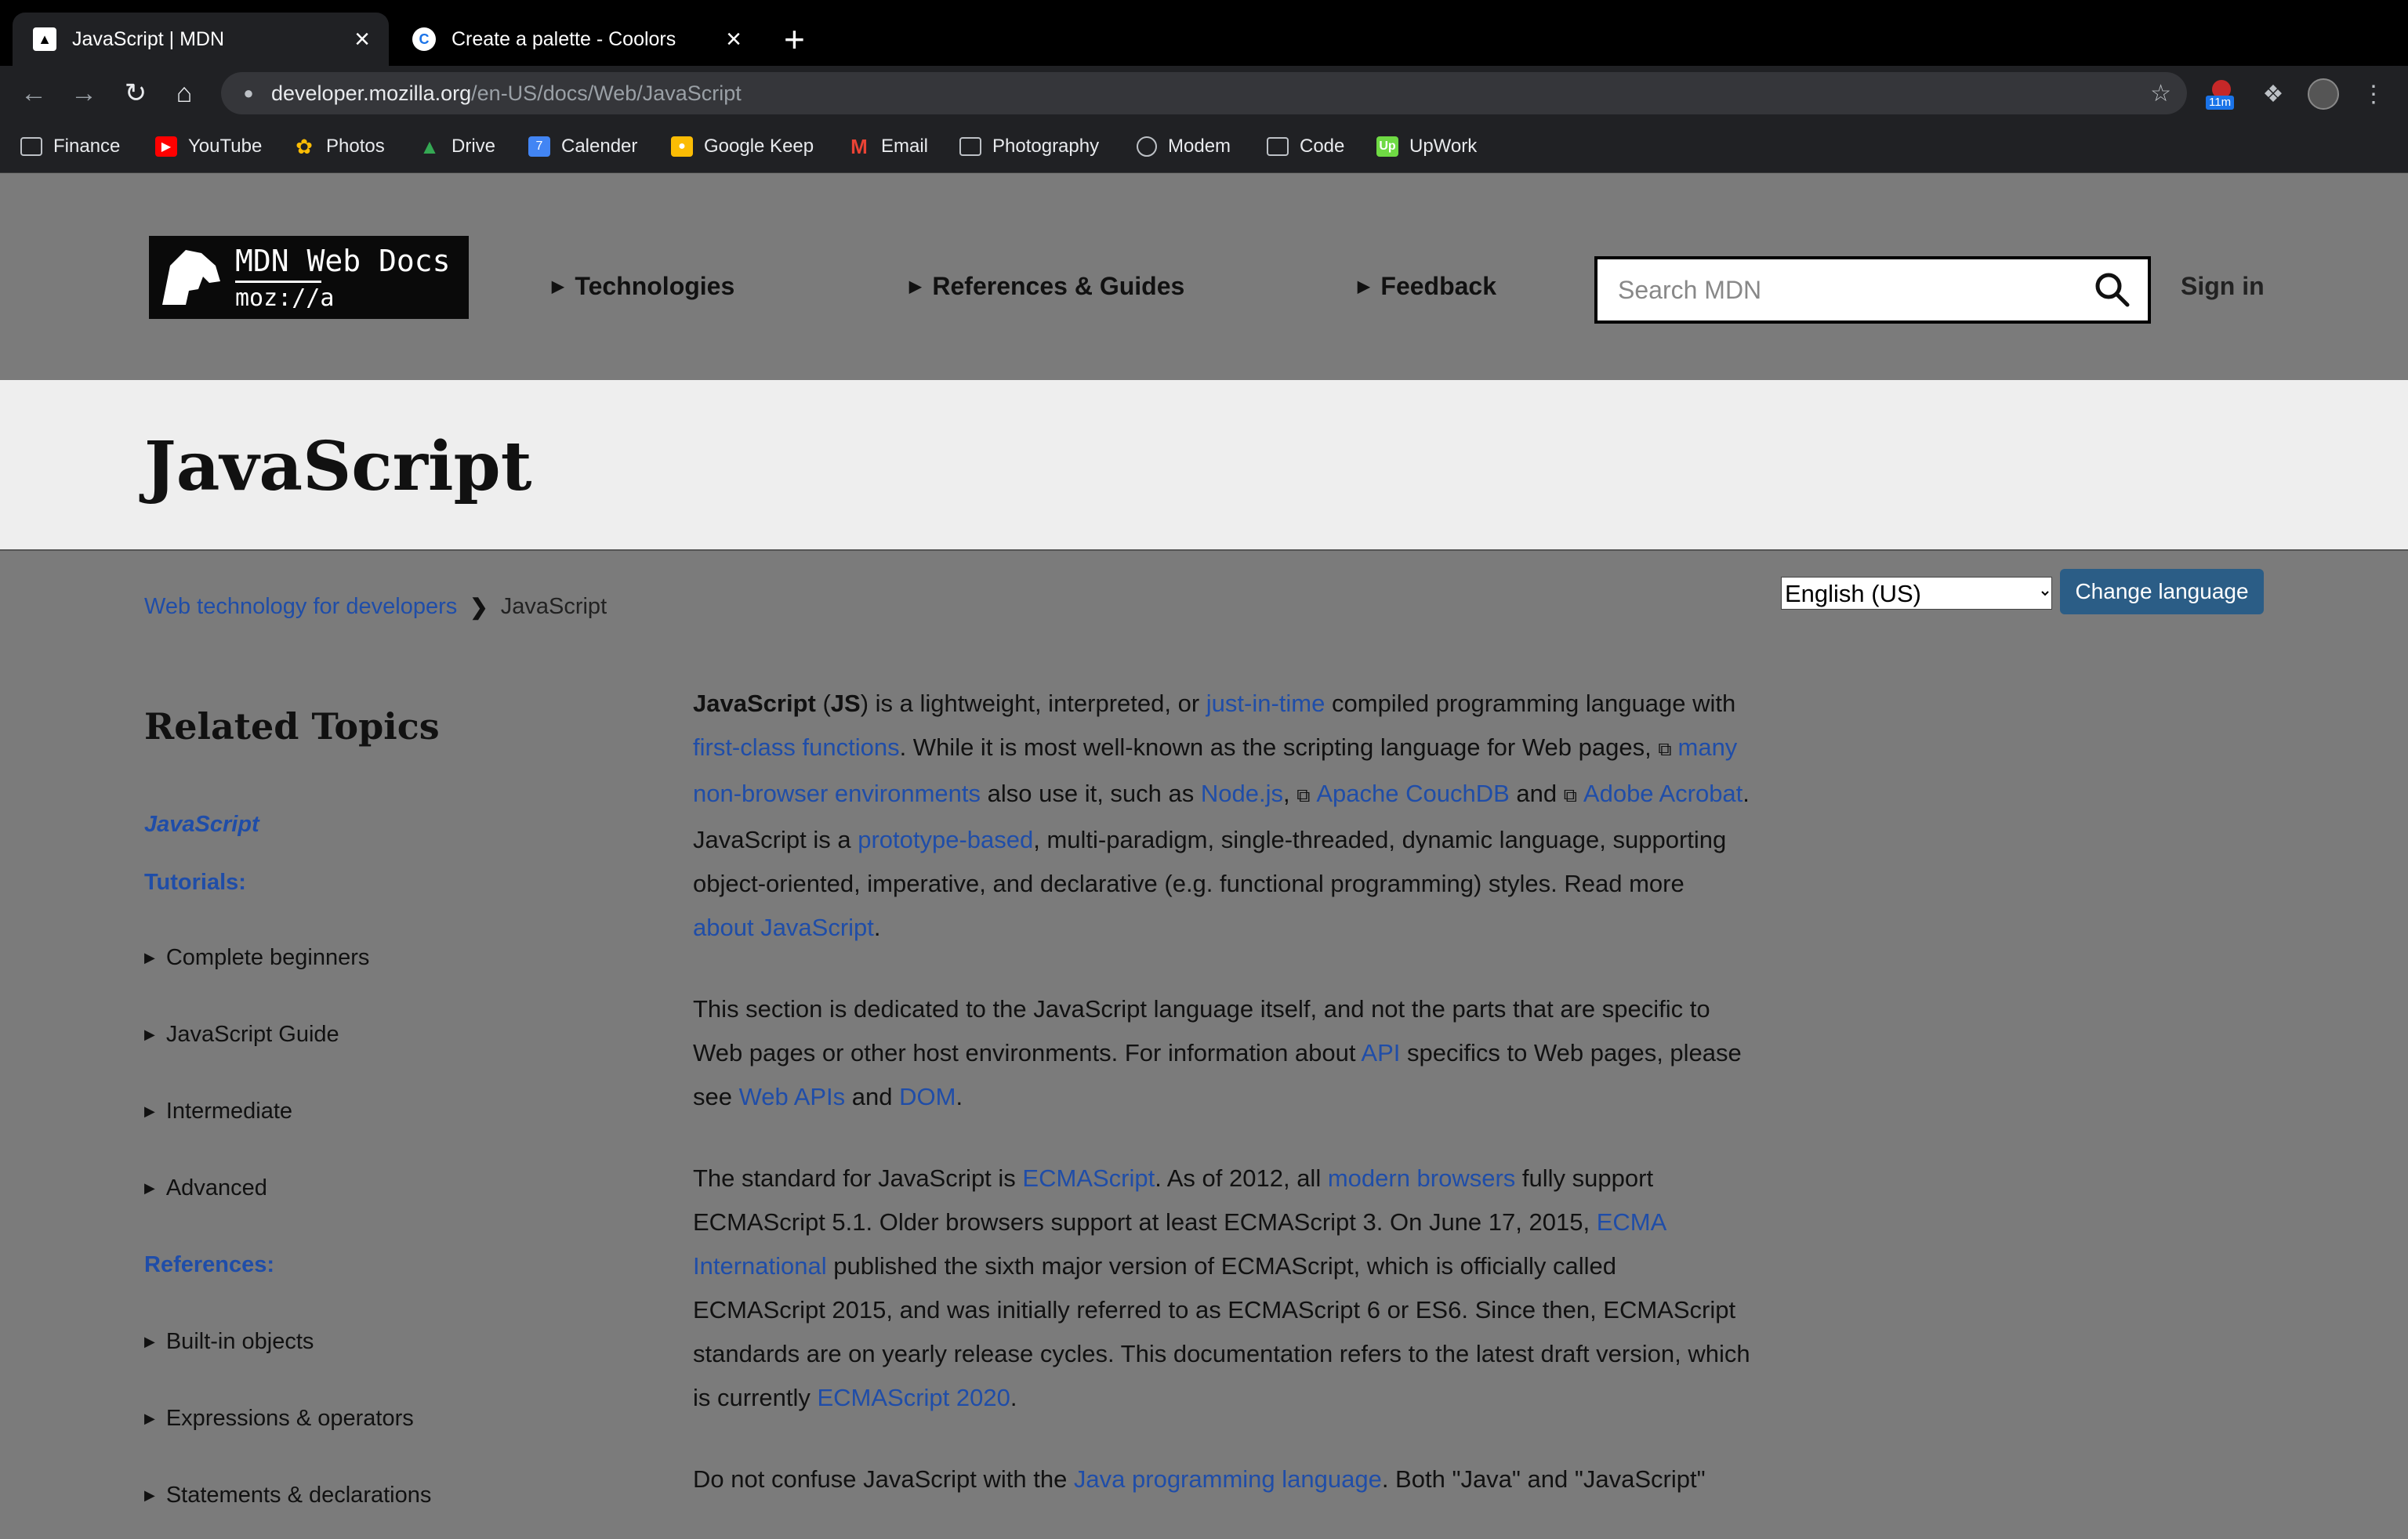 The width and height of the screenshot is (2408, 1539). I want to click on link-adobe-acrobat: Adobe Acrobat, so click(1663, 793).